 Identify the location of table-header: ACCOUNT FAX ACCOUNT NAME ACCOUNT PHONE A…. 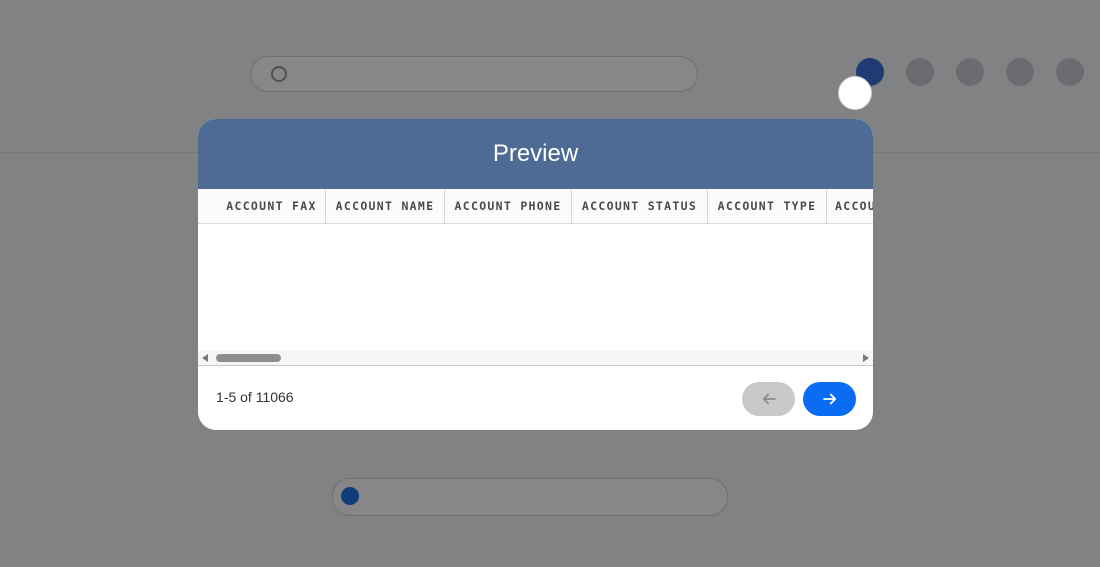
(535, 206).